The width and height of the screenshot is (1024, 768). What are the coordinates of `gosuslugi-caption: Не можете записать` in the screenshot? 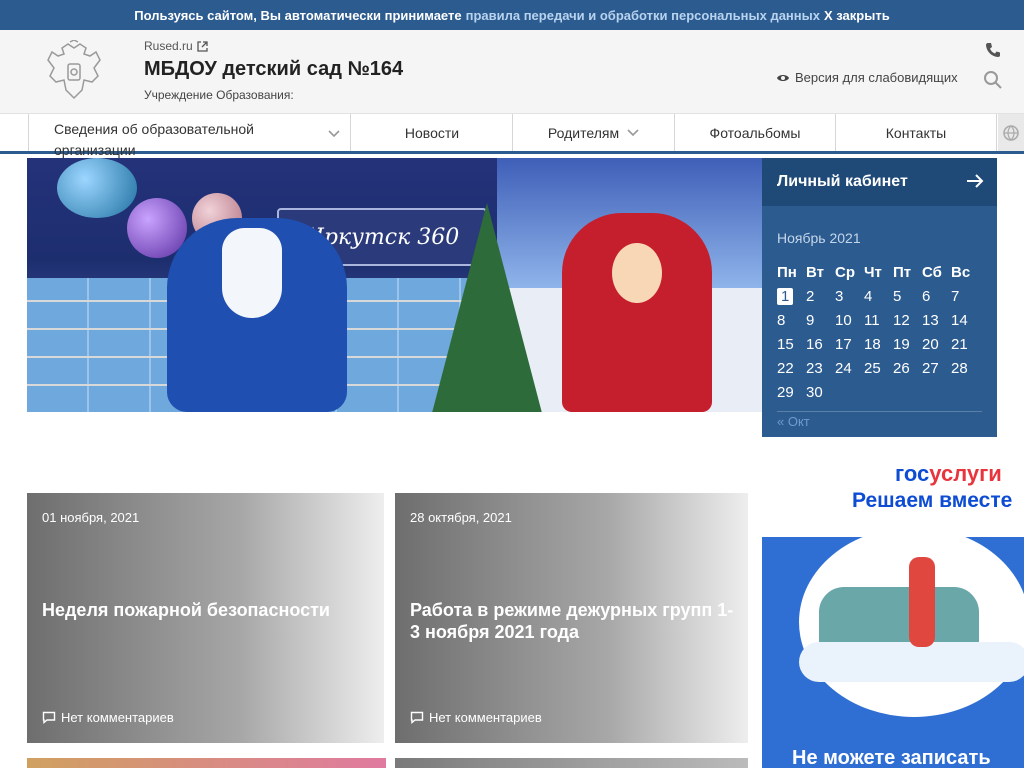 It's located at (891, 757).